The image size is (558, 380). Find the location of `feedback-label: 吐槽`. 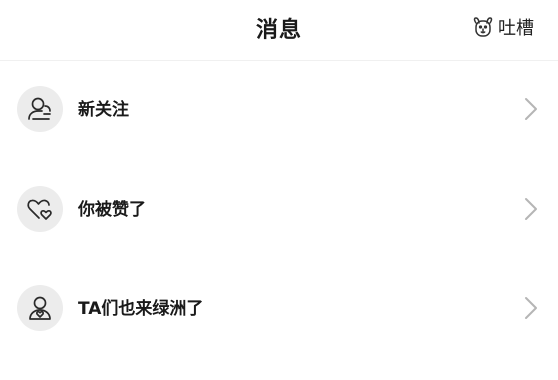

feedback-label: 吐槽 is located at coordinates (516, 28).